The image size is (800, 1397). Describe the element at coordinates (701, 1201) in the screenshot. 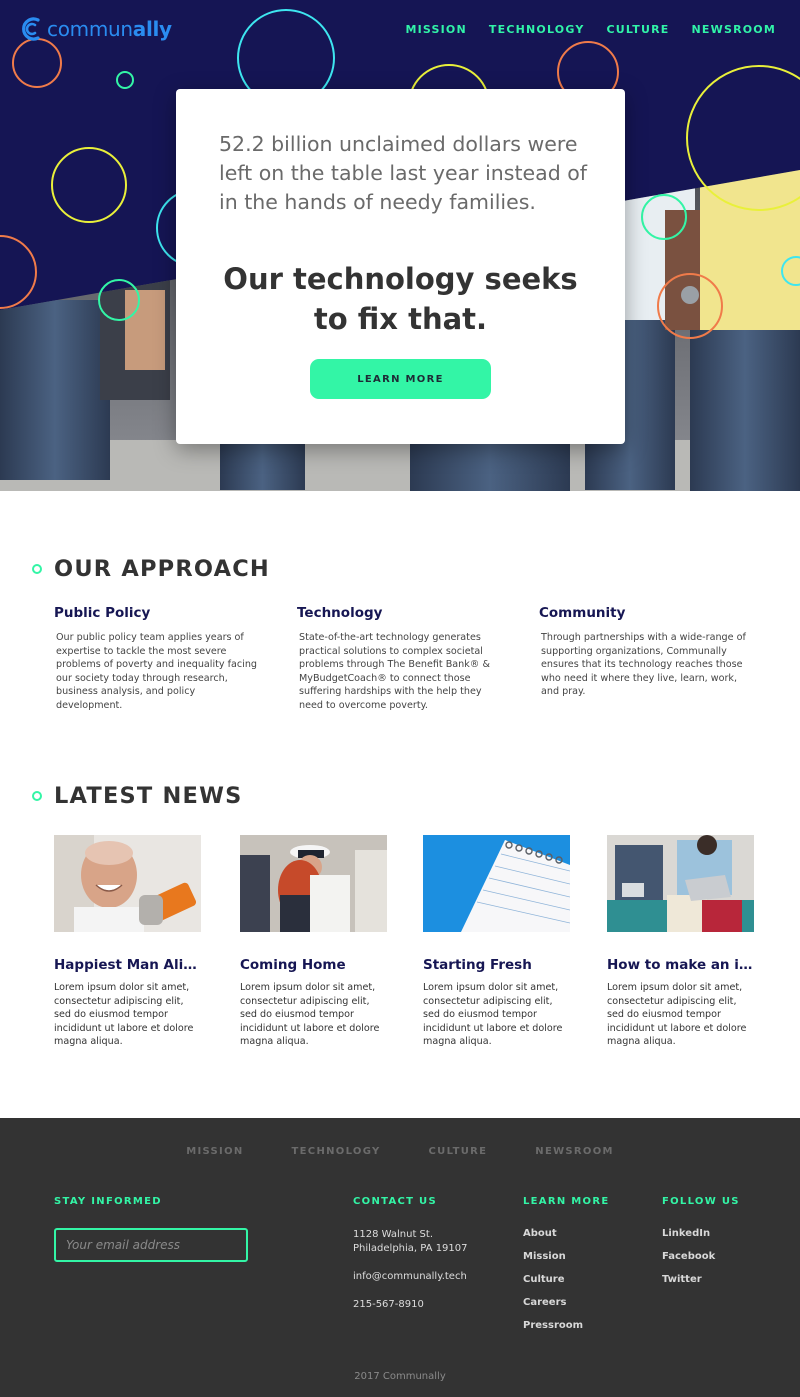

I see `follow-us-title: FOLLOW US` at that location.